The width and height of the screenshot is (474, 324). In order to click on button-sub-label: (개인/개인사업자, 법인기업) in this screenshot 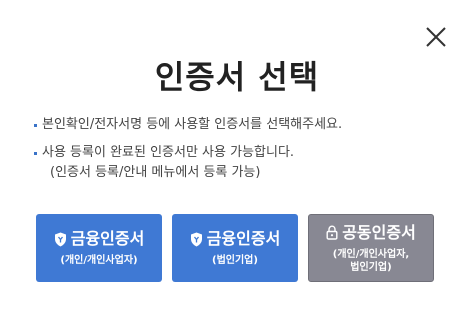, I will do `click(371, 260)`.